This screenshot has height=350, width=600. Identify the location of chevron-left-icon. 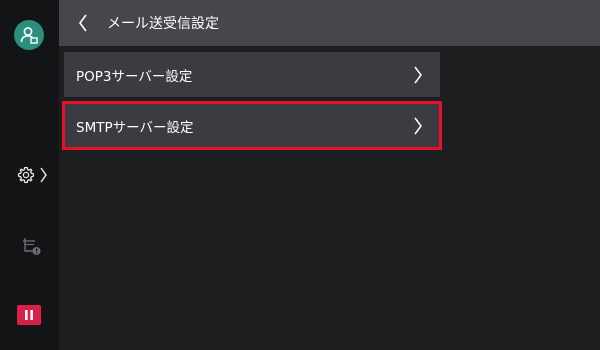
(83, 23).